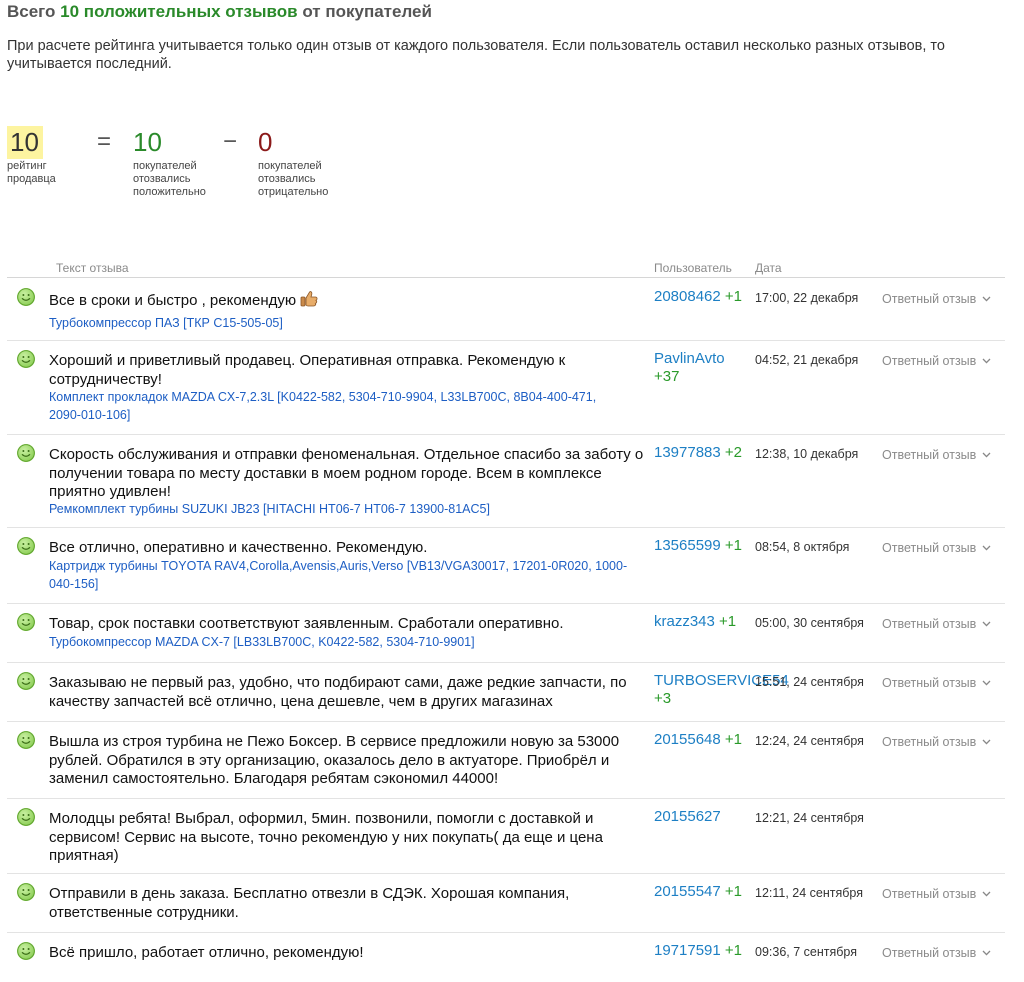 Image resolution: width=1024 pixels, height=982 pixels. I want to click on review-user-link: 13565599, so click(687, 545).